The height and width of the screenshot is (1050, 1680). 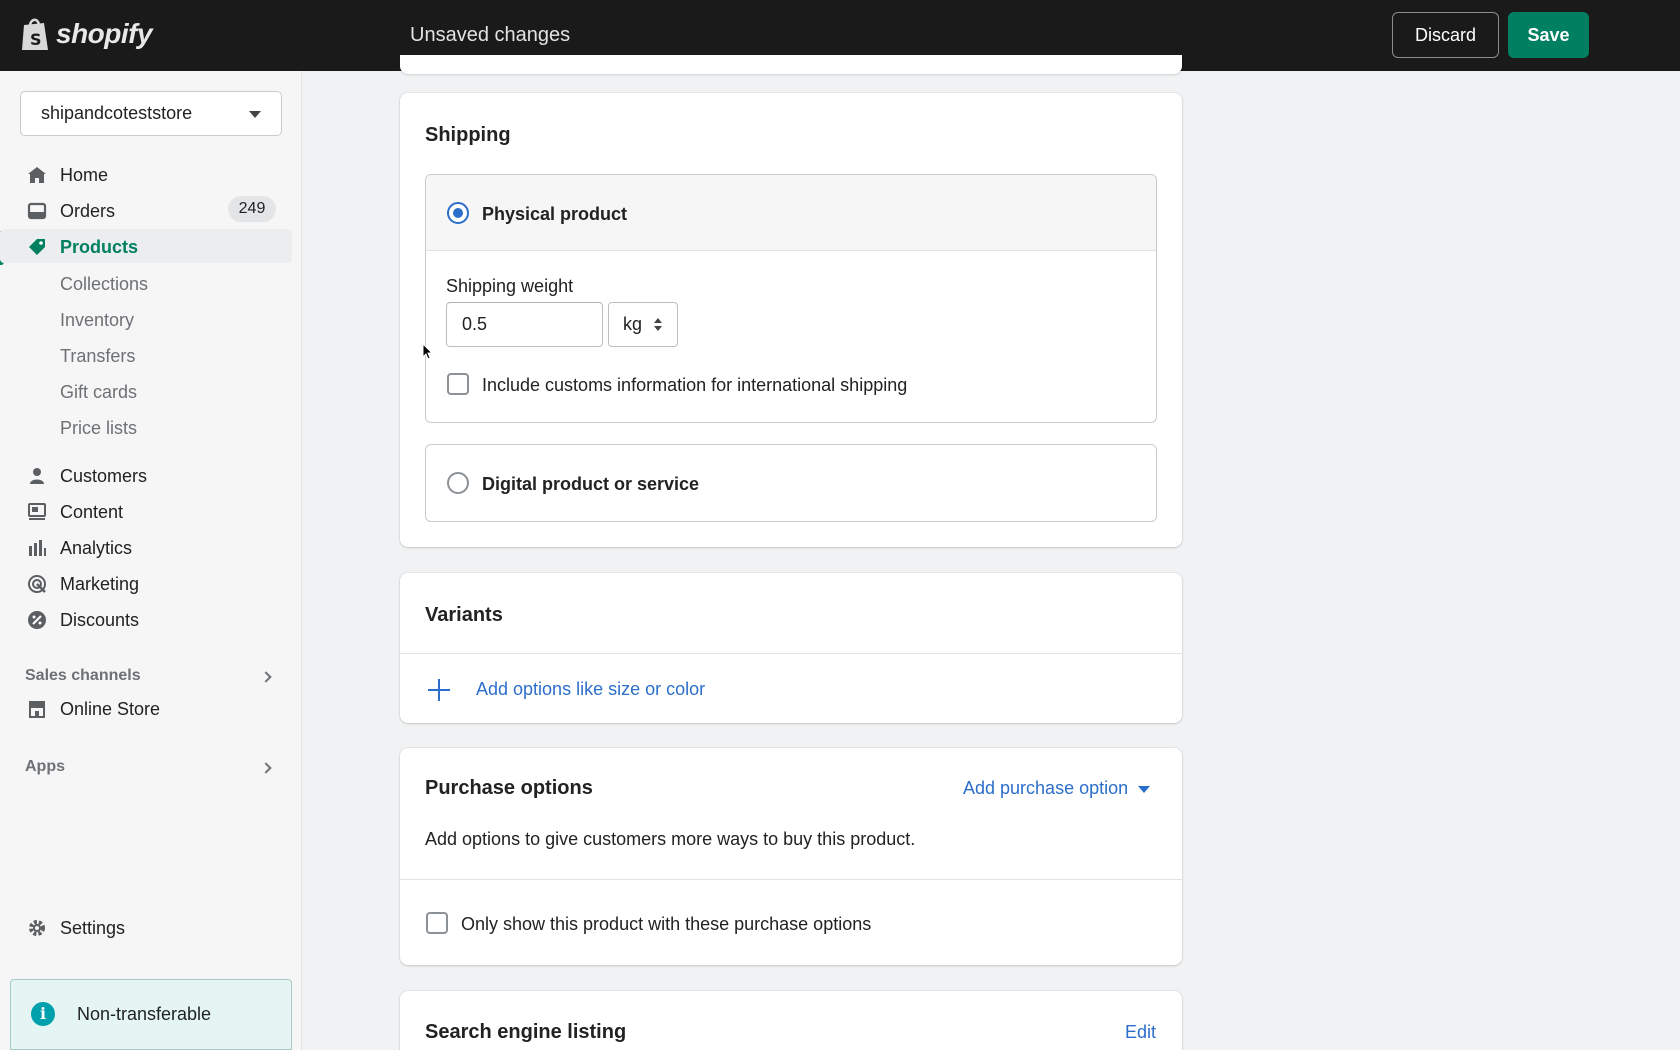 I want to click on select-arrows-icon, so click(x=658, y=325).